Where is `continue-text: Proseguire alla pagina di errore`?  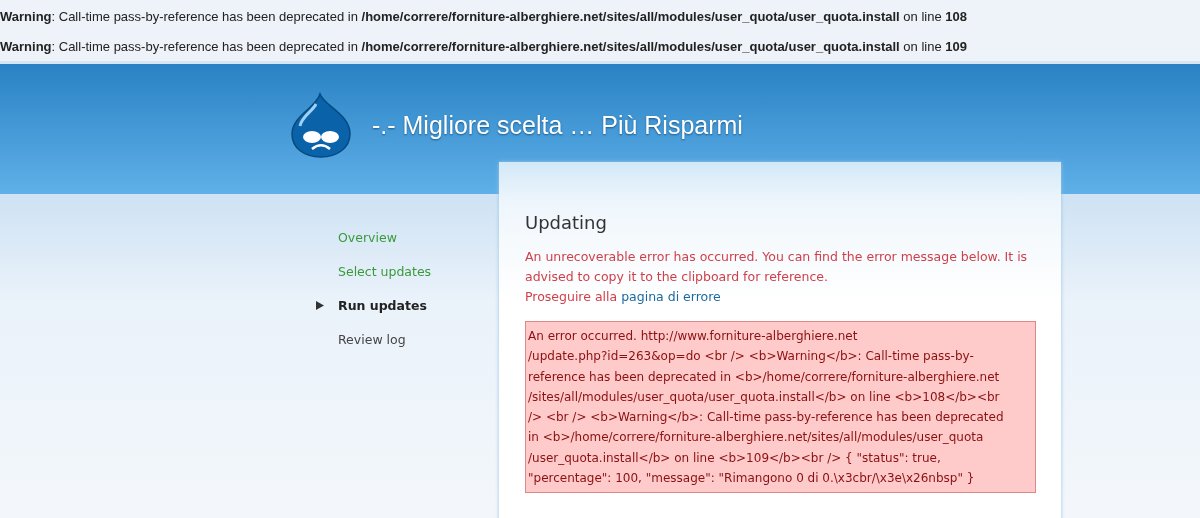 continue-text: Proseguire alla pagina di errore is located at coordinates (623, 297).